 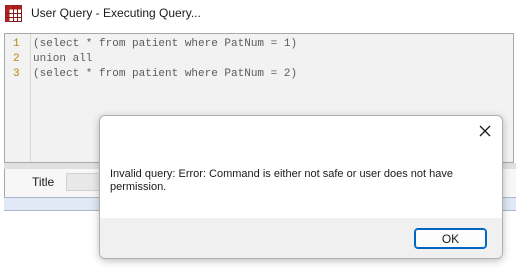 What do you see at coordinates (165, 44) in the screenshot?
I see `code-line: (select * from patient where PatNum = 1)` at bounding box center [165, 44].